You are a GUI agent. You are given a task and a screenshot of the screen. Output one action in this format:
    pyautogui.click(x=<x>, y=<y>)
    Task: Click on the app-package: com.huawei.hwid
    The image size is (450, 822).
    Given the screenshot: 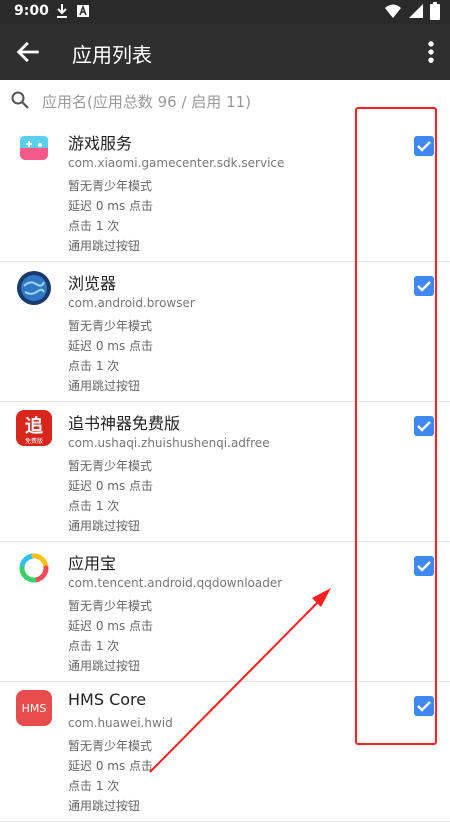 What is the action you would take?
    pyautogui.click(x=120, y=723)
    